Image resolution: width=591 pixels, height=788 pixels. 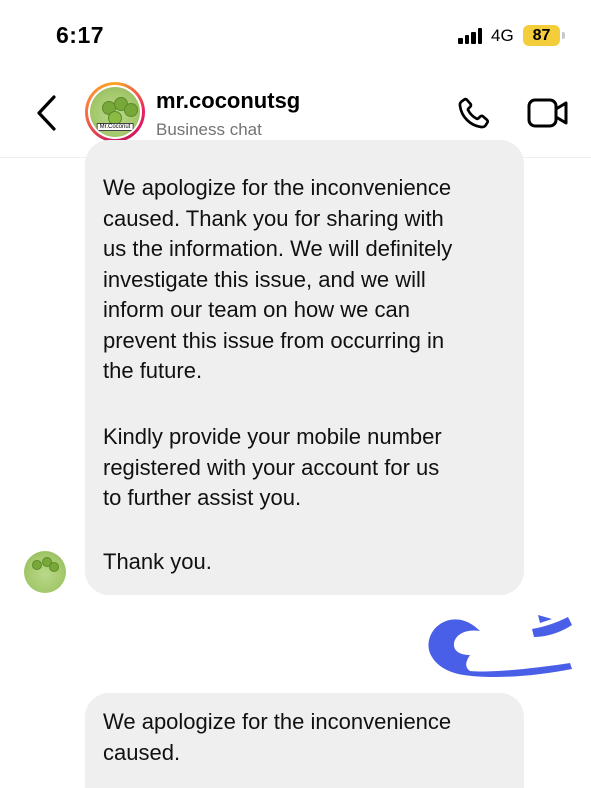 I want to click on mr-coconut-logo: Mr.Coconut, so click(x=115, y=112).